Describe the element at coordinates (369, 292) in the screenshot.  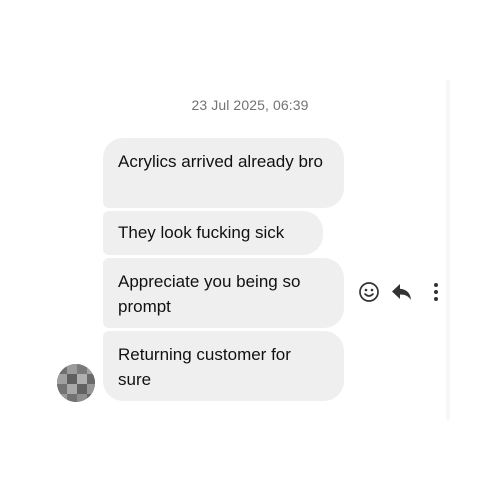
I see `emoji-icon` at that location.